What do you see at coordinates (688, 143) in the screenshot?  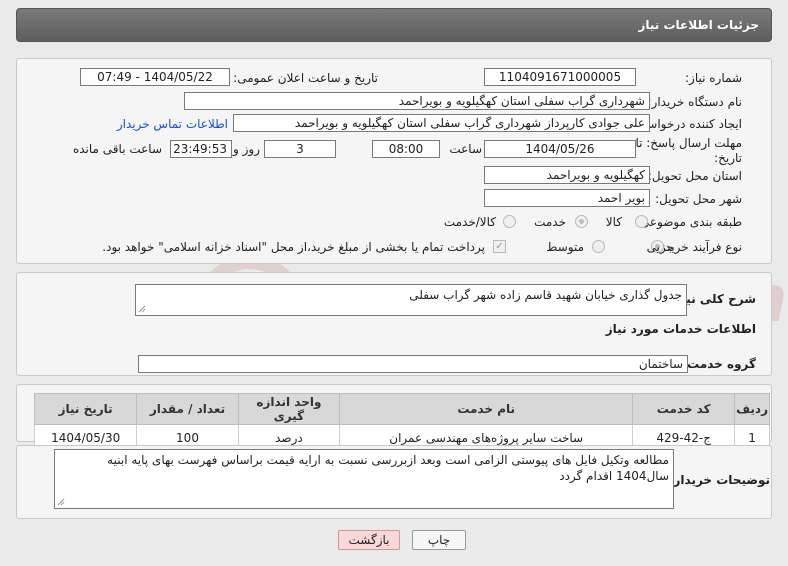 I see `deadline-label-line-1: مهلت ارسال پاسخ: تا` at bounding box center [688, 143].